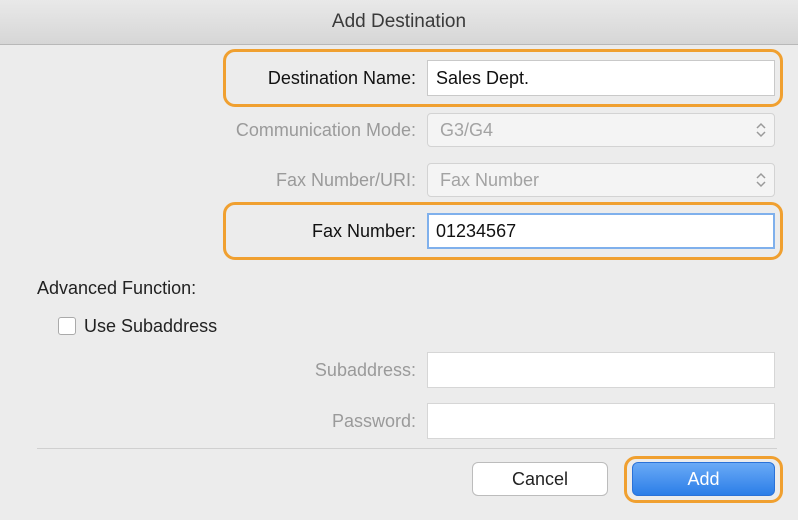 This screenshot has width=798, height=520. I want to click on fax-number-uri-row: Fax Number/URI: Fax Number, so click(399, 180).